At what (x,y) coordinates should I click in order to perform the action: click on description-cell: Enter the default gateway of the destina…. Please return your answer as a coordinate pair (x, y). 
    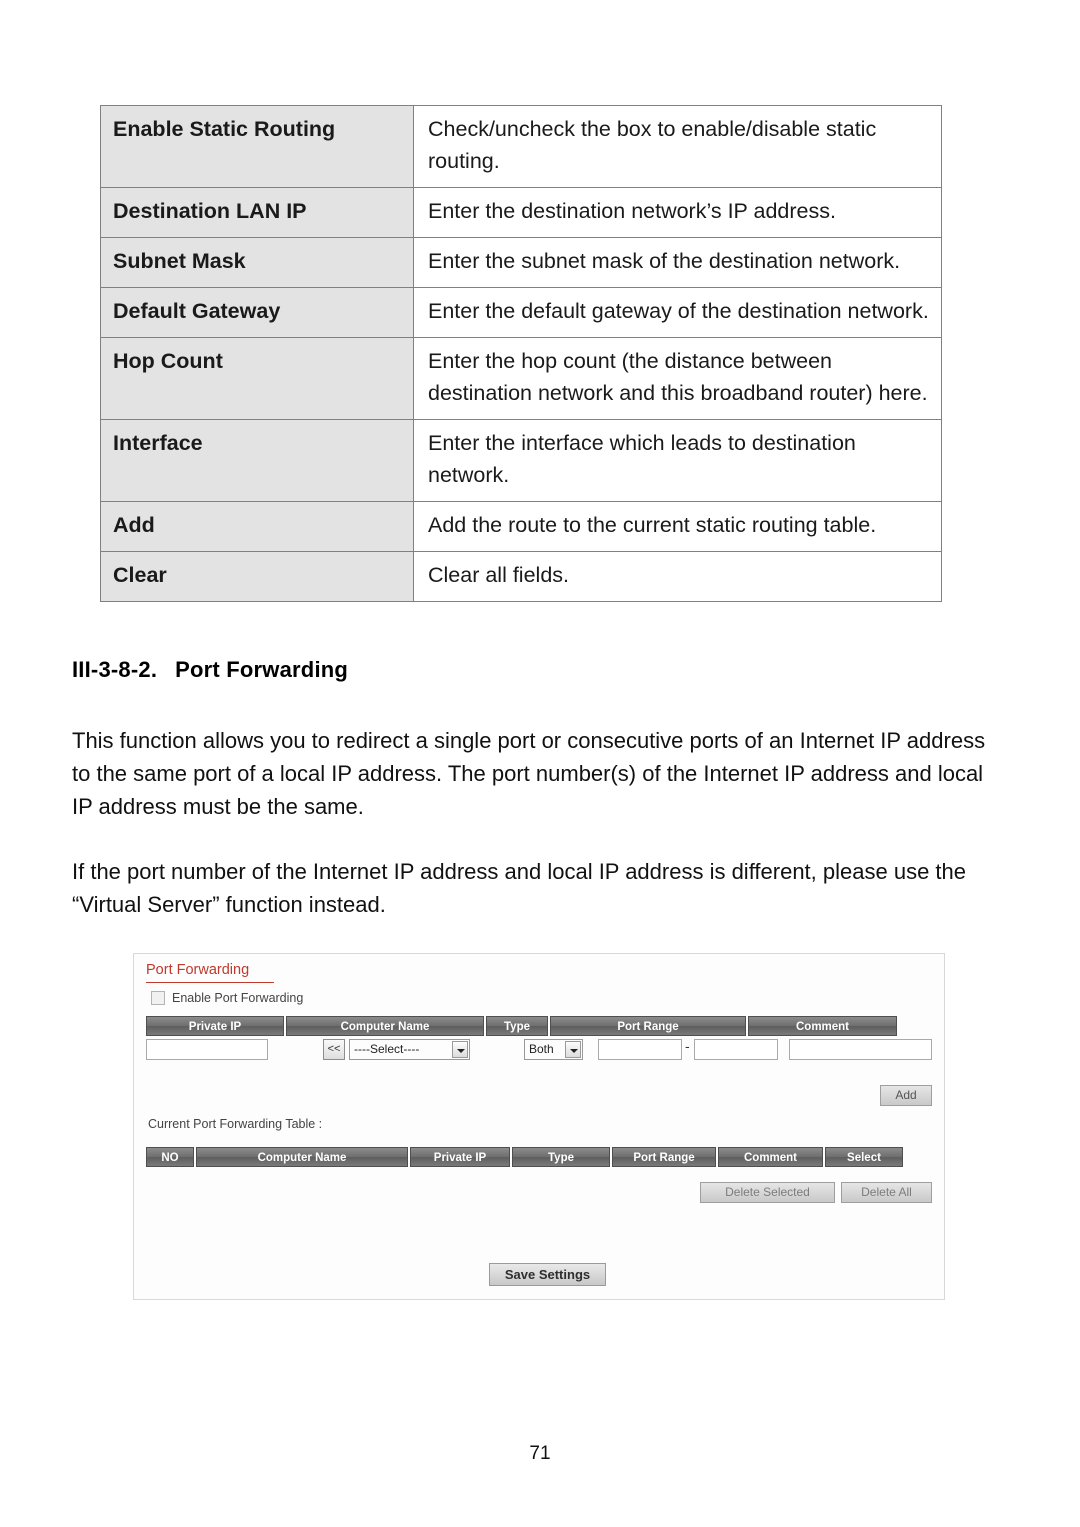
    Looking at the image, I should click on (677, 312).